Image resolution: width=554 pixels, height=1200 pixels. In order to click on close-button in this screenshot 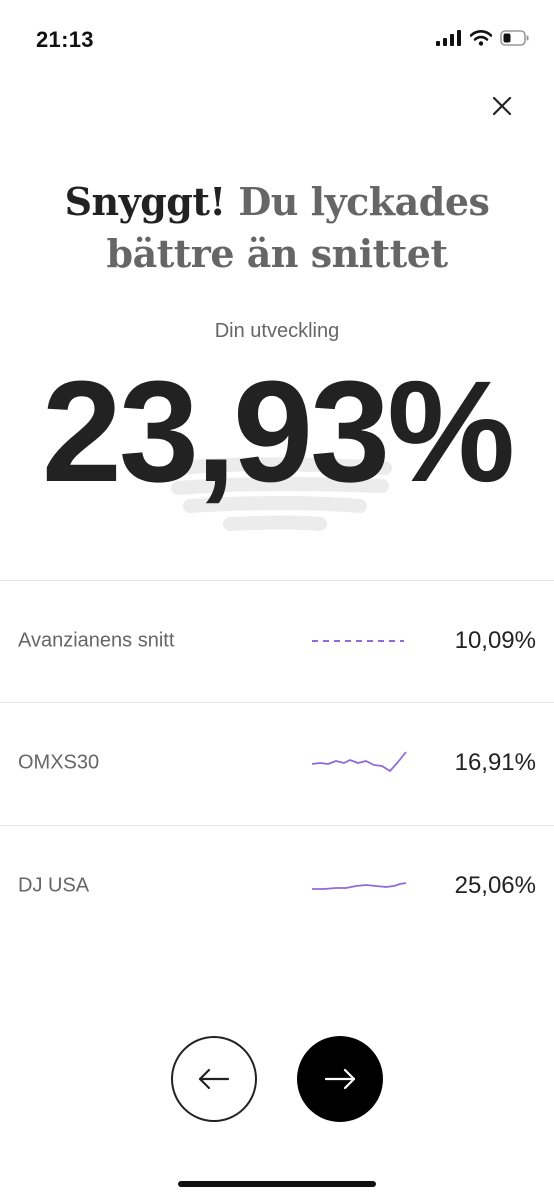, I will do `click(502, 106)`.